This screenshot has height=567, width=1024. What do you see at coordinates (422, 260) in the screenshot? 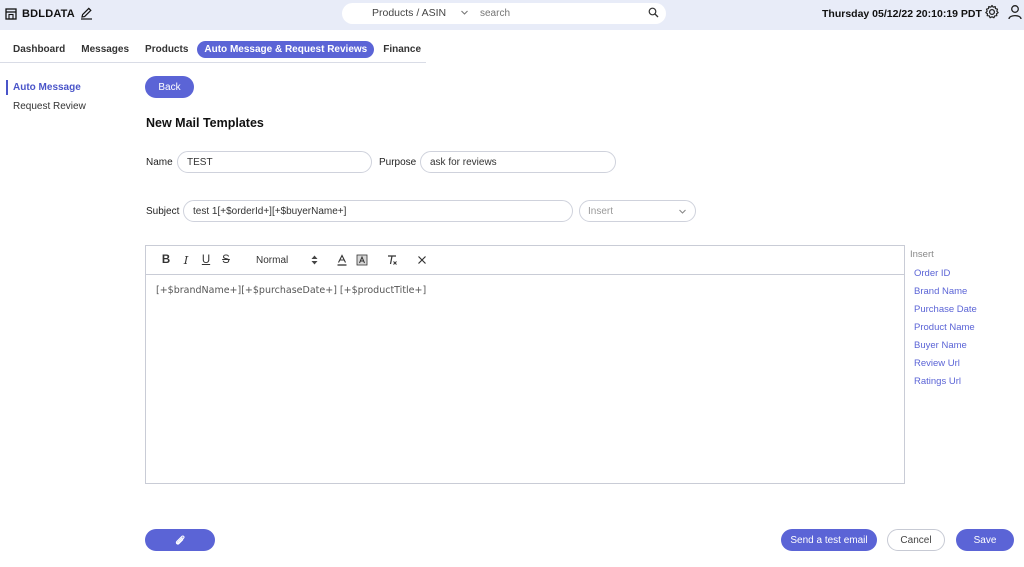
I see `close-icon` at bounding box center [422, 260].